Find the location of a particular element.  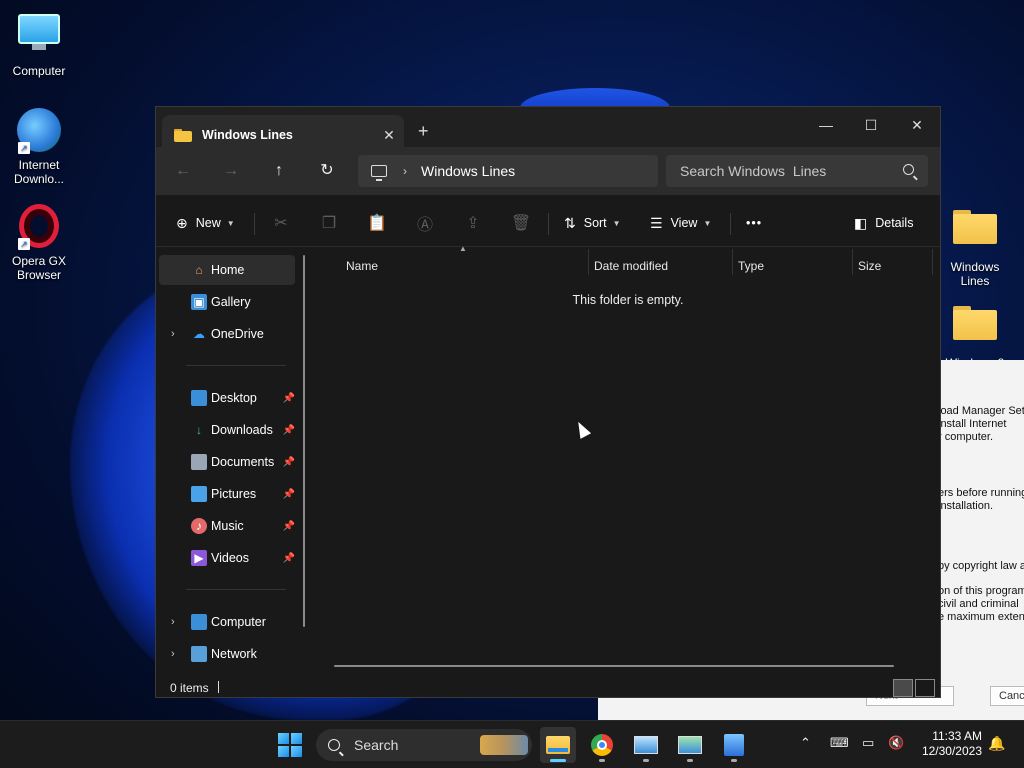

video-icon: ▶ is located at coordinates (199, 558).